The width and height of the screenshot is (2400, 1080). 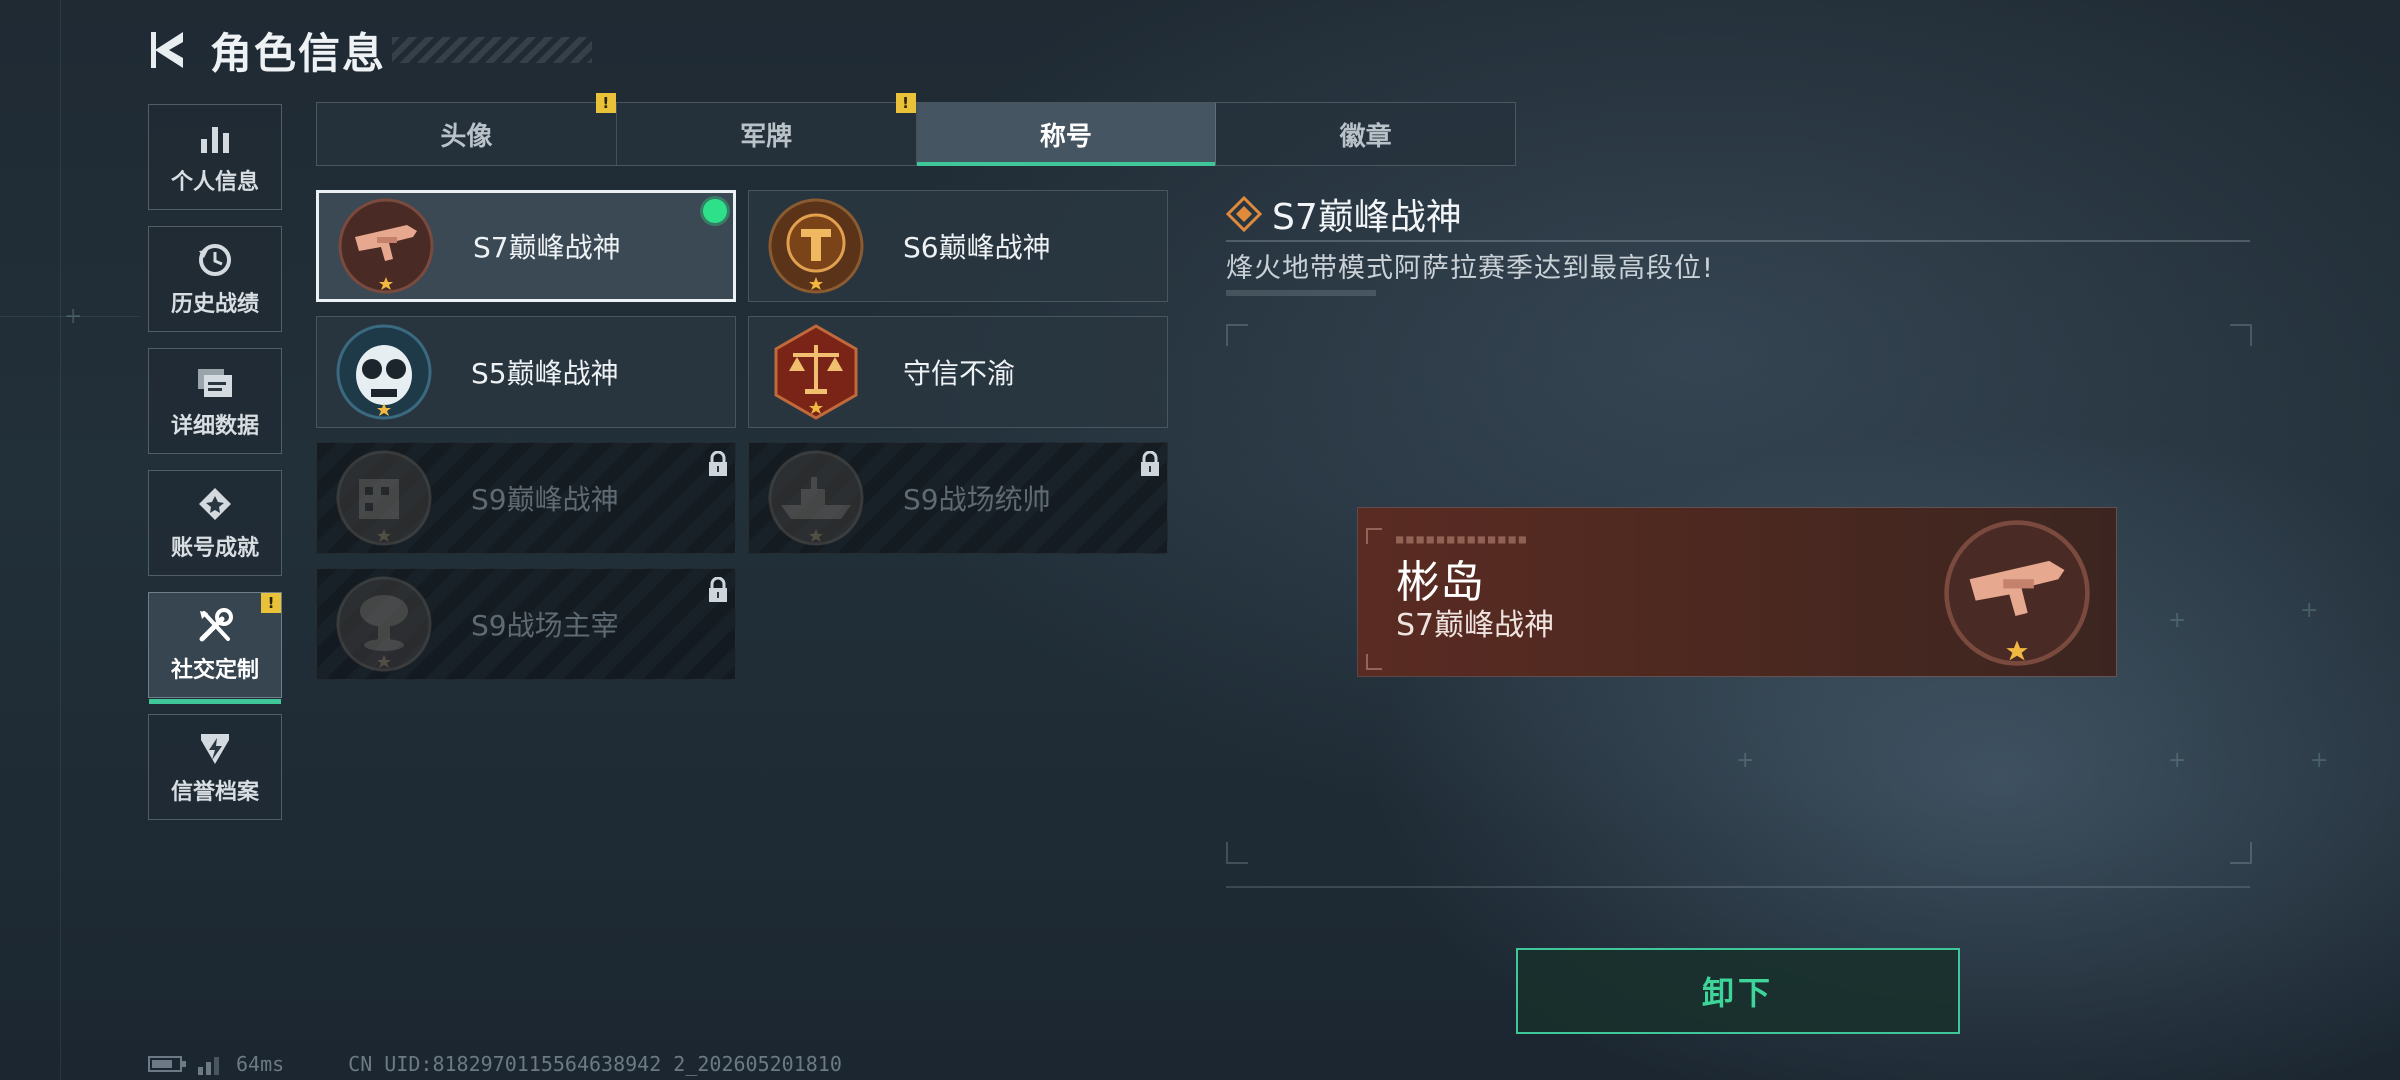 I want to click on sidebar-item-label: 账号成就, so click(x=214, y=548).